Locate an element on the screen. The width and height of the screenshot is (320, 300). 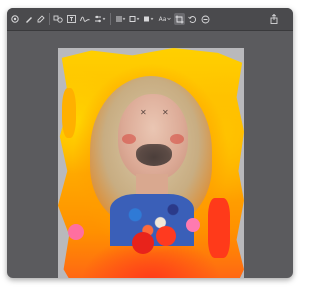
shapes-icon is located at coordinates (58, 19).